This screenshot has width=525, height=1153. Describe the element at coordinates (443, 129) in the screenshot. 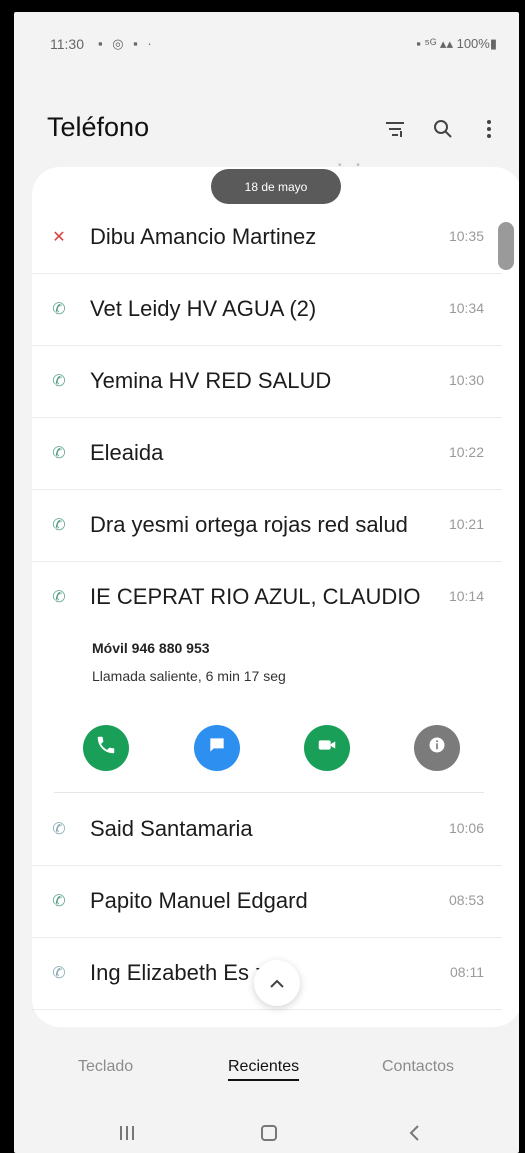

I see `search-icon` at that location.